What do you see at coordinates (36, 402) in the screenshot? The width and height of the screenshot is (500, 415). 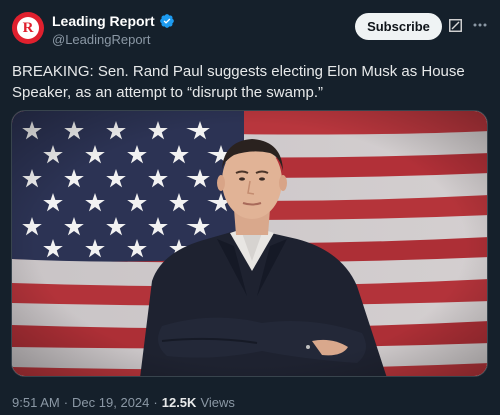 I see `tweet-time: 9:51 AM` at bounding box center [36, 402].